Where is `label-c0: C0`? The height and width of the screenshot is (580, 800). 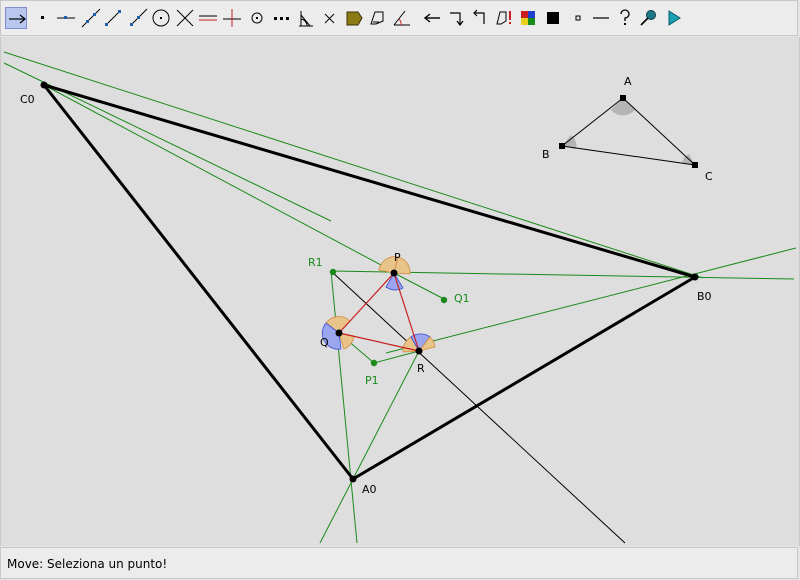
label-c0: C0 is located at coordinates (27, 99).